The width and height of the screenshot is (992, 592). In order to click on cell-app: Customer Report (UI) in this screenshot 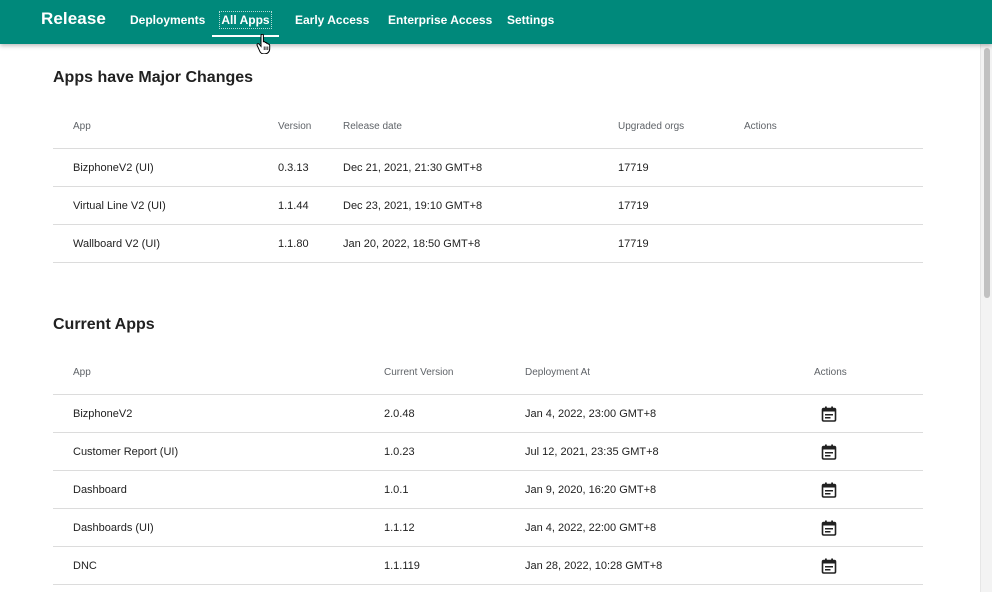, I will do `click(126, 452)`.